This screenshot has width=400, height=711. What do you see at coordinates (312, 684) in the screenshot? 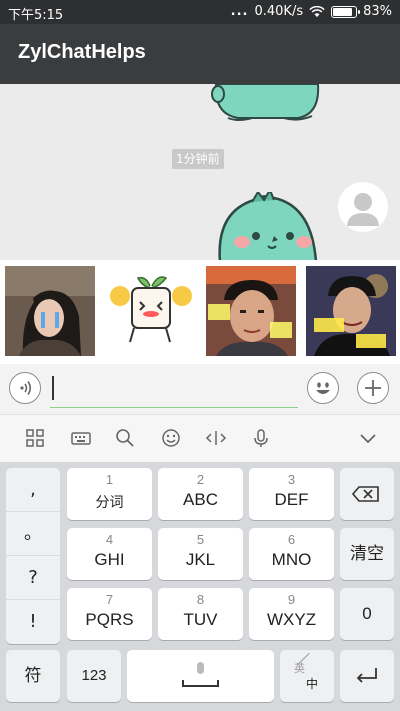
I see `lang-zh-label: 中` at bounding box center [312, 684].